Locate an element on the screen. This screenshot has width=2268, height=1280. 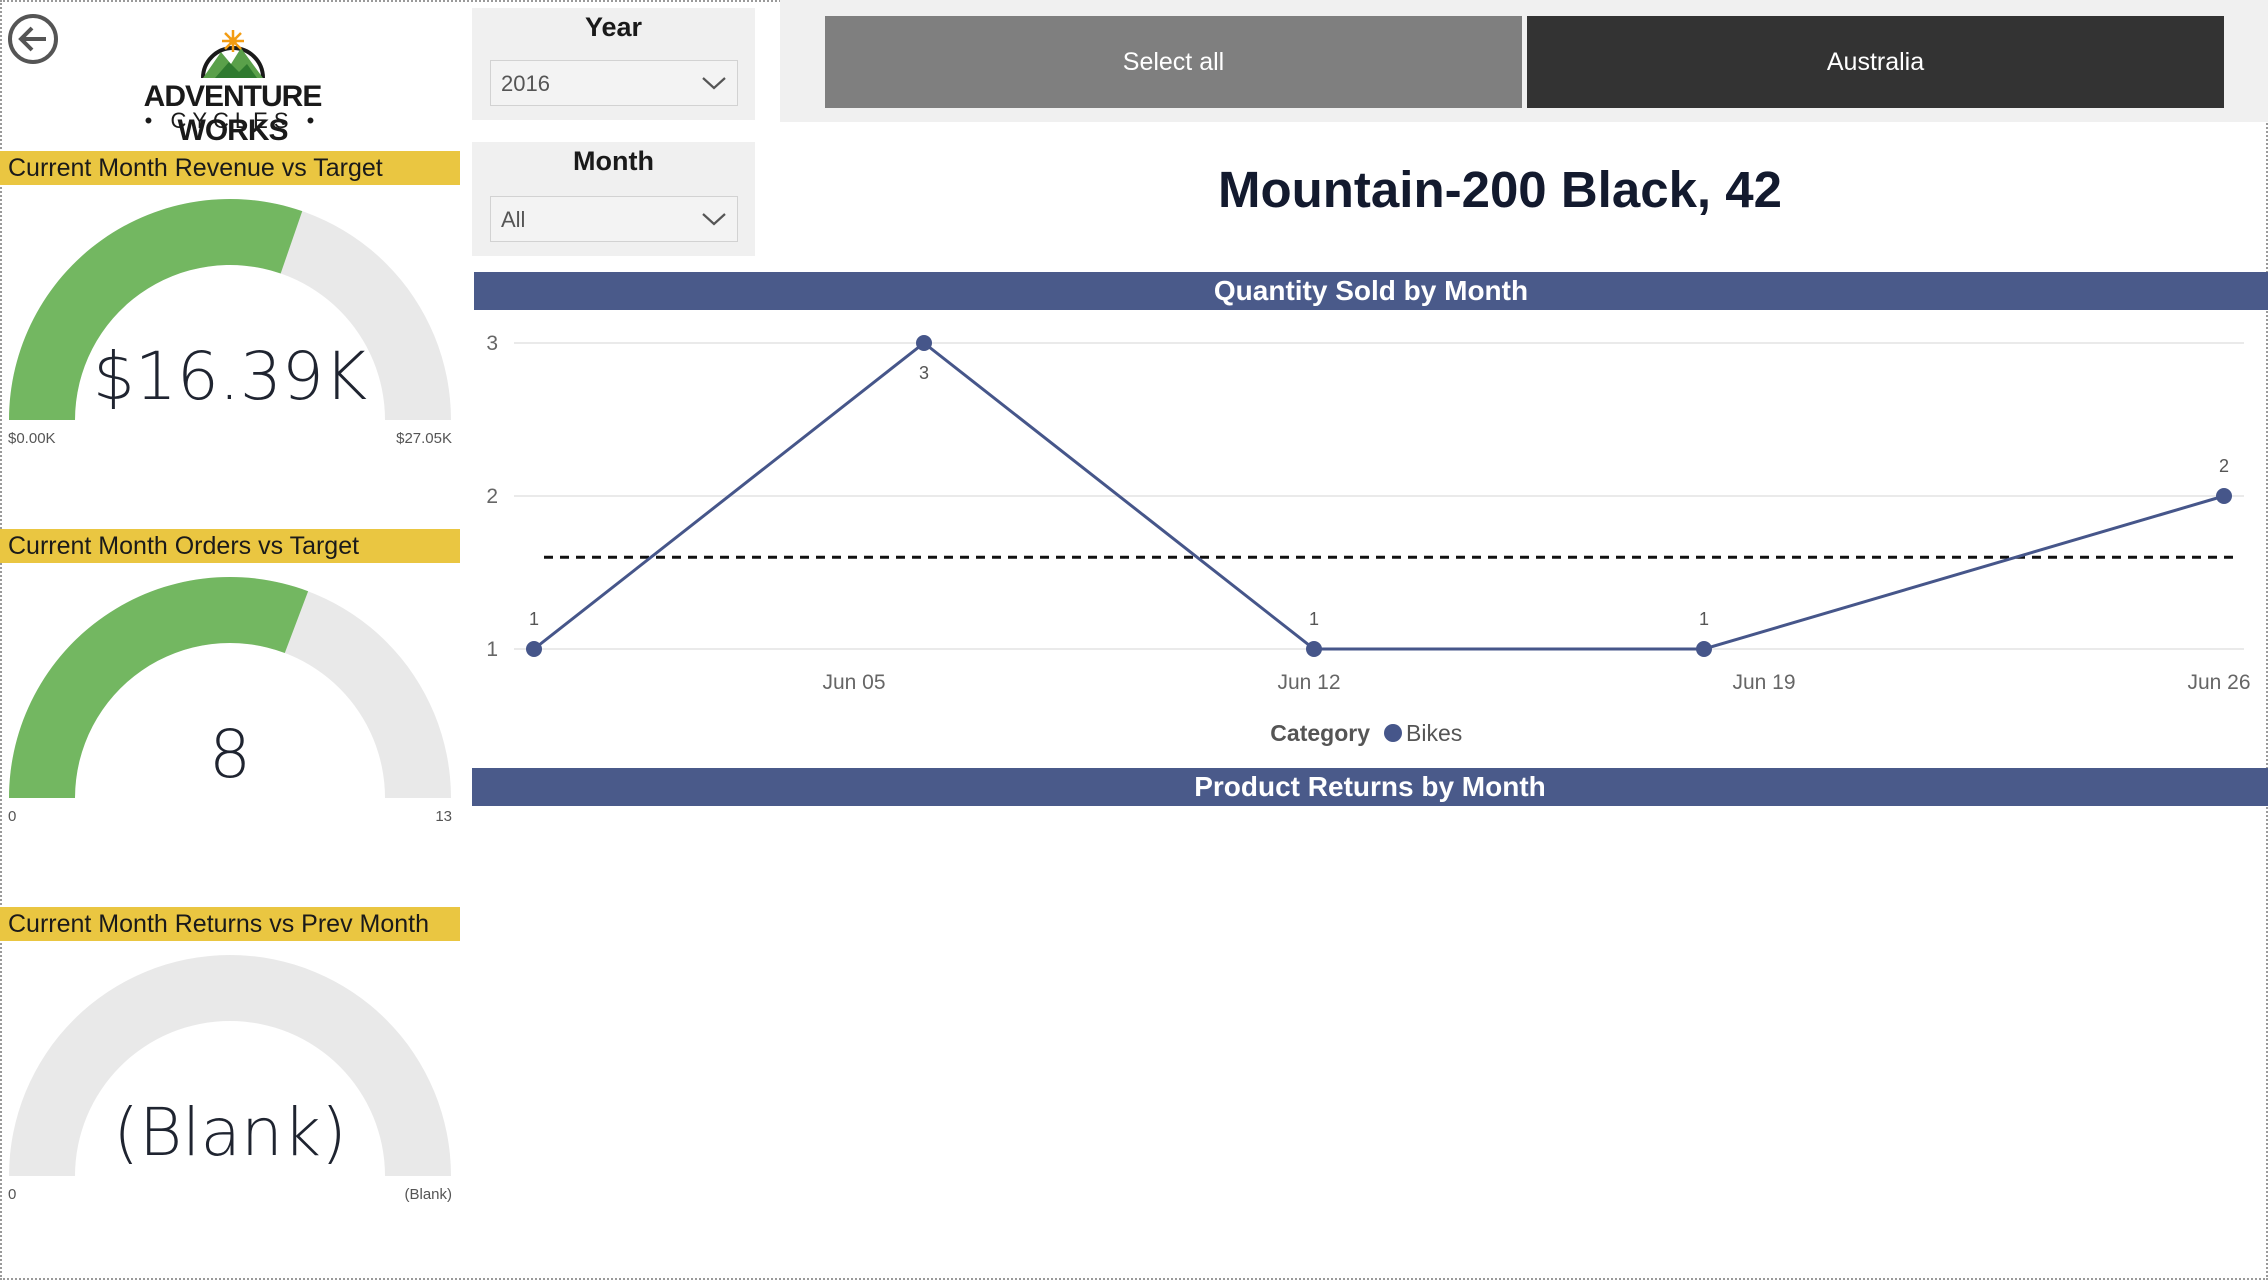
product-title: Mountain-200 Black, 42 is located at coordinates (1499, 189).